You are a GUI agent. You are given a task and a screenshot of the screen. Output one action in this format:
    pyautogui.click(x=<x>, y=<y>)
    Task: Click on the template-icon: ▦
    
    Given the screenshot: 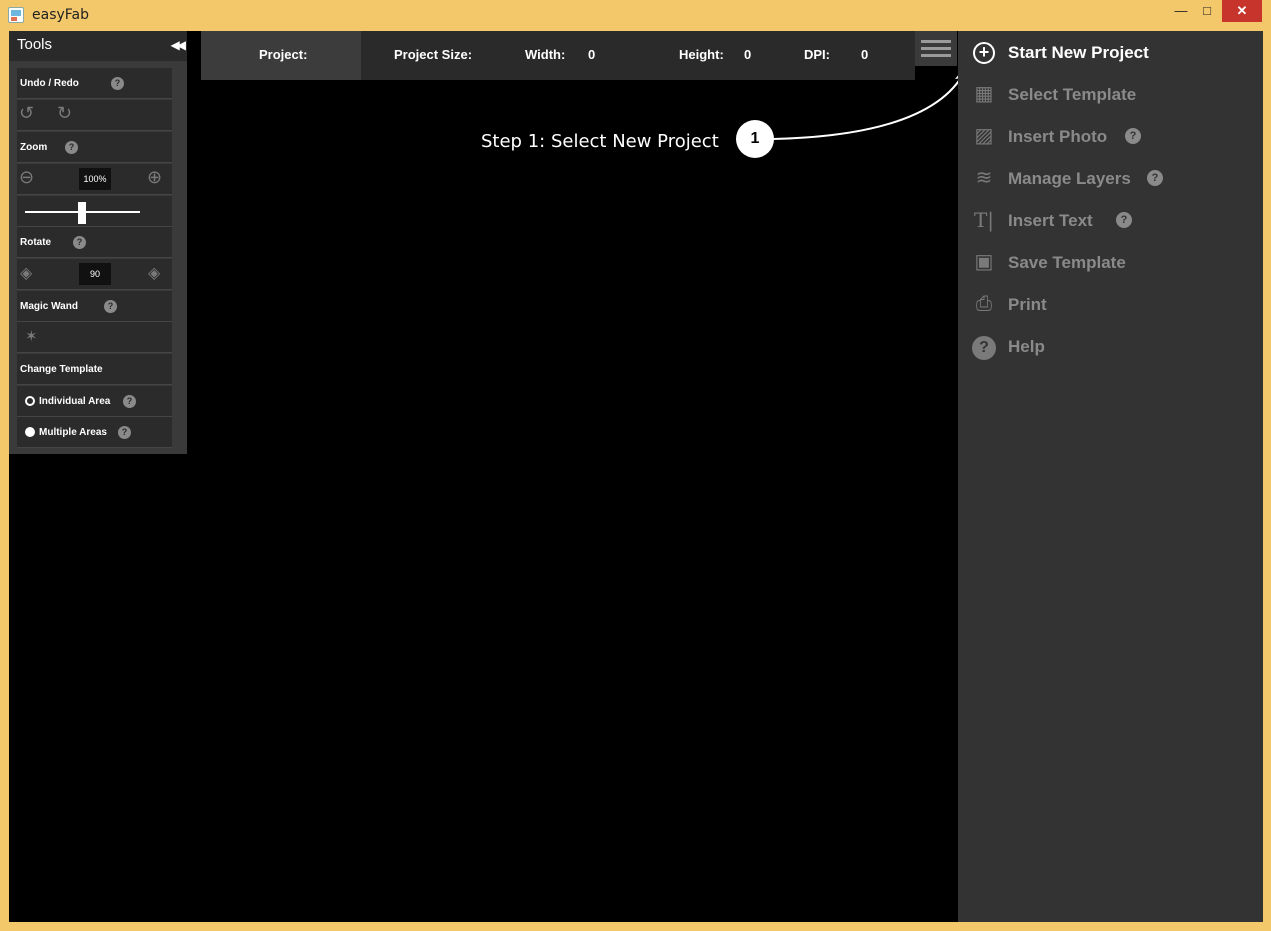 What is the action you would take?
    pyautogui.click(x=984, y=94)
    